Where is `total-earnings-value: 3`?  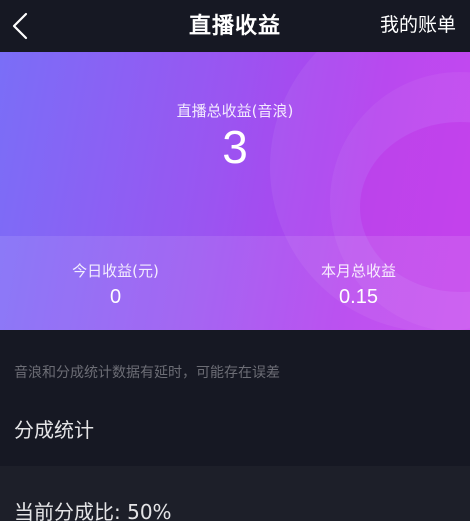
total-earnings-value: 3 is located at coordinates (235, 147).